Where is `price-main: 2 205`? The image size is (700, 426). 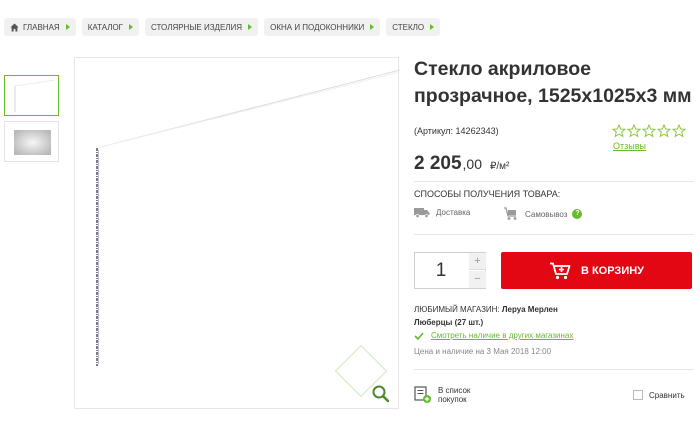
price-main: 2 205 is located at coordinates (438, 163).